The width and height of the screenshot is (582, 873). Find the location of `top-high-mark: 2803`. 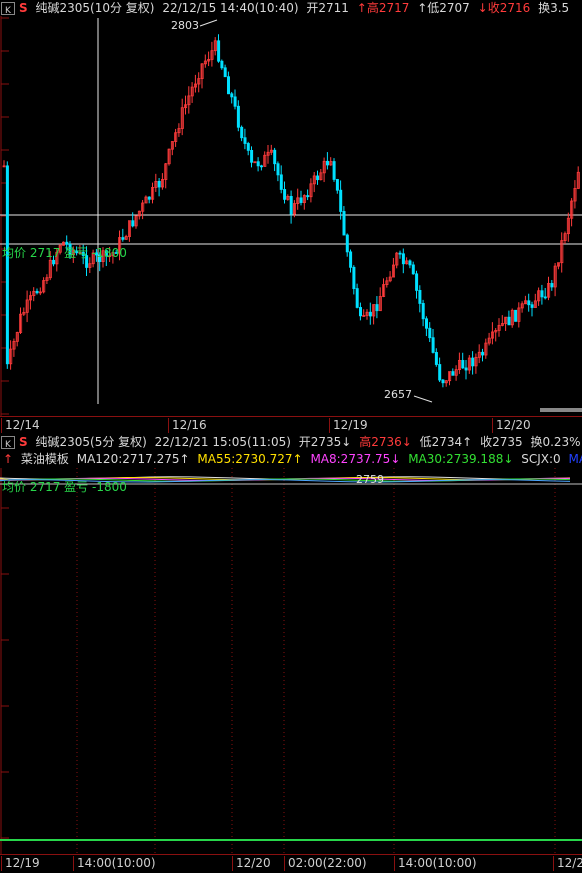

top-high-mark: 2803 is located at coordinates (185, 25).